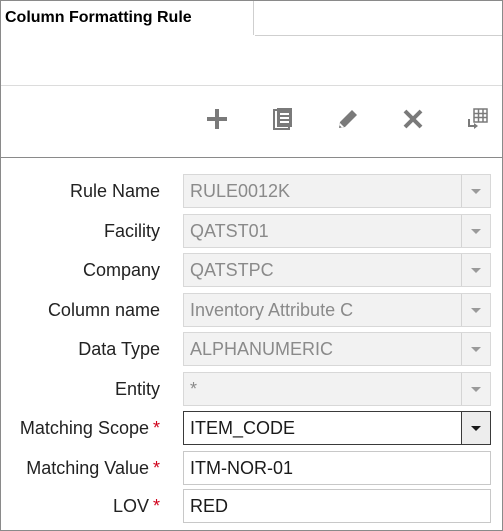 Image resolution: width=503 pixels, height=531 pixels. Describe the element at coordinates (131, 231) in the screenshot. I see `field-label: Facility` at that location.